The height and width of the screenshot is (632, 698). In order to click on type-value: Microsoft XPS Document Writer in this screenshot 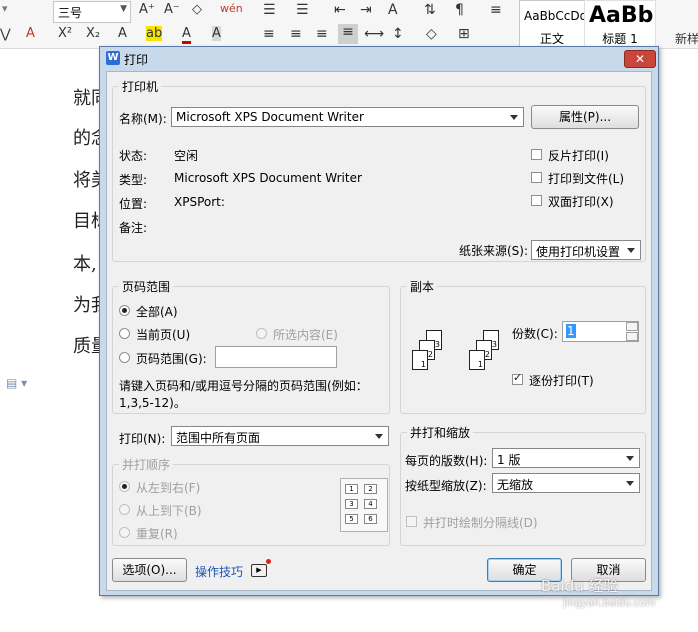, I will do `click(268, 178)`.